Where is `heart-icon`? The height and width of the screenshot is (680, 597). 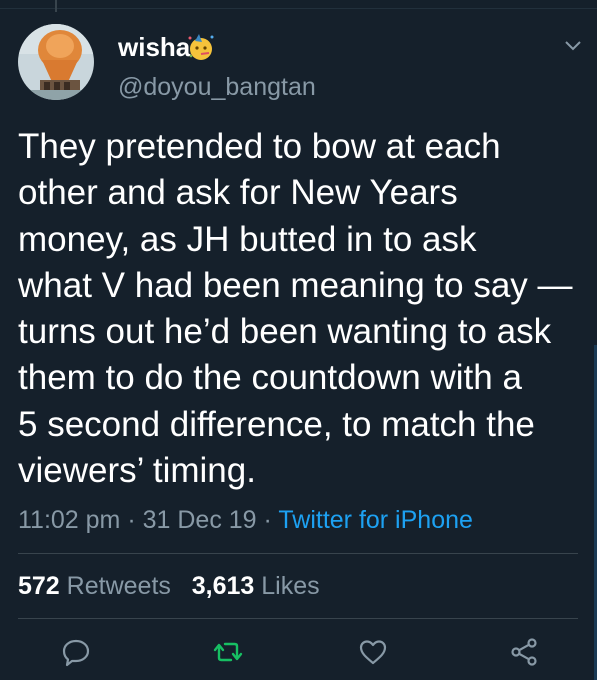 heart-icon is located at coordinates (373, 652).